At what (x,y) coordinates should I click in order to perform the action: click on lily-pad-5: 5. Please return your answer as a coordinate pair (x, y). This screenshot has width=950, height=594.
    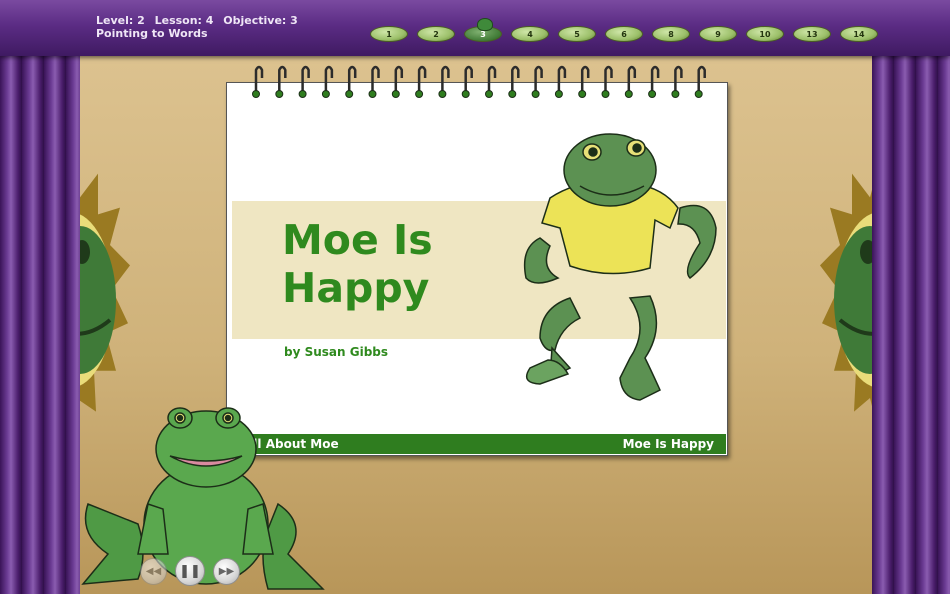
    Looking at the image, I should click on (577, 34).